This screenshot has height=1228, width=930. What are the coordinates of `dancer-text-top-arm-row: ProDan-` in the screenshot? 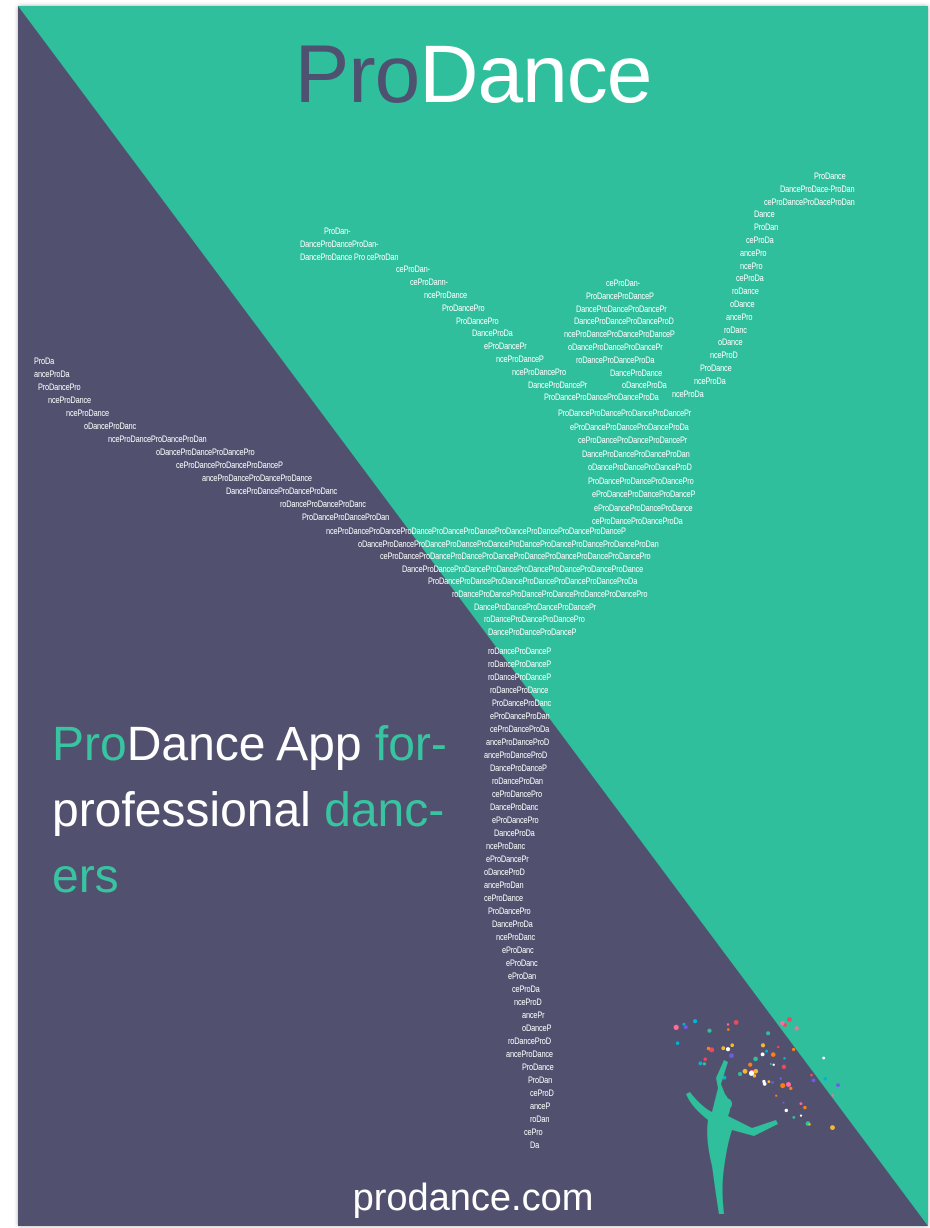 It's located at (337, 231).